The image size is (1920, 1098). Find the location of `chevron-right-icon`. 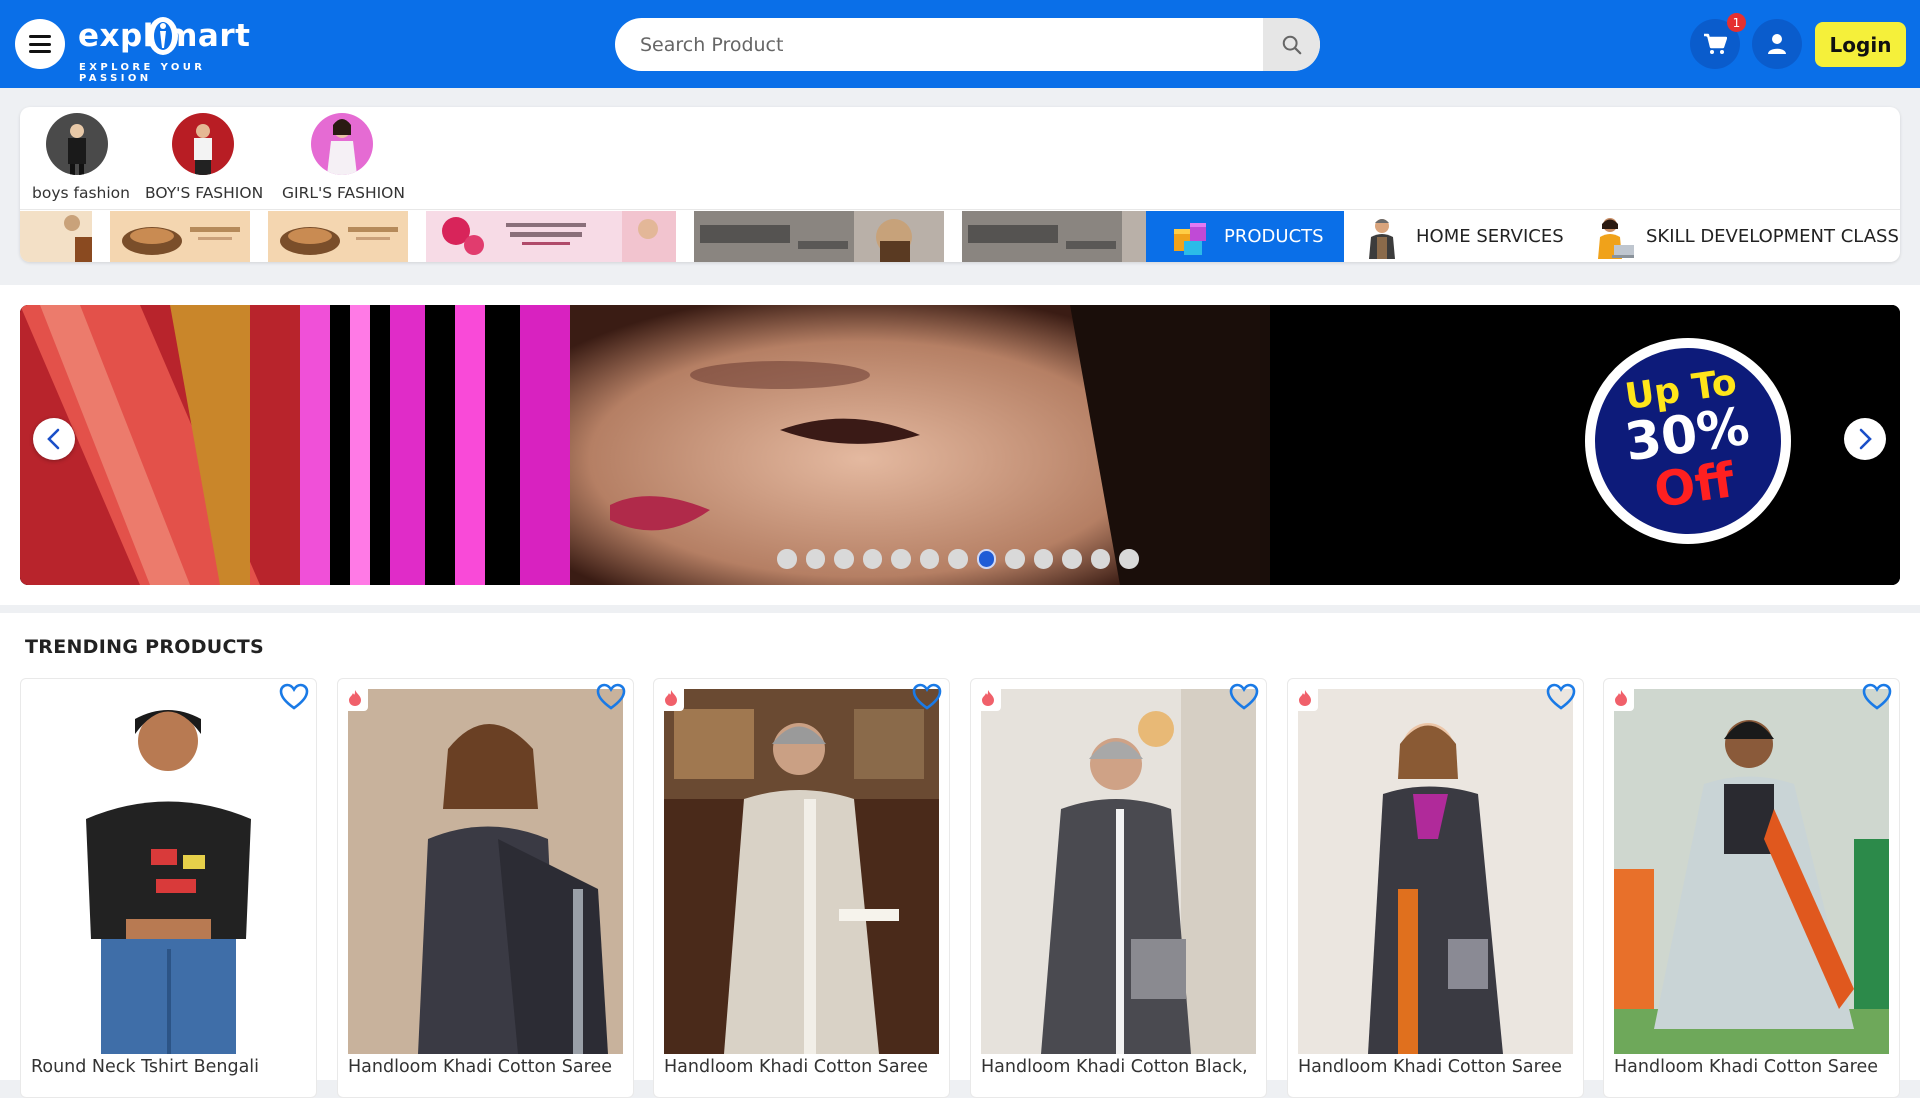

chevron-right-icon is located at coordinates (1865, 439).